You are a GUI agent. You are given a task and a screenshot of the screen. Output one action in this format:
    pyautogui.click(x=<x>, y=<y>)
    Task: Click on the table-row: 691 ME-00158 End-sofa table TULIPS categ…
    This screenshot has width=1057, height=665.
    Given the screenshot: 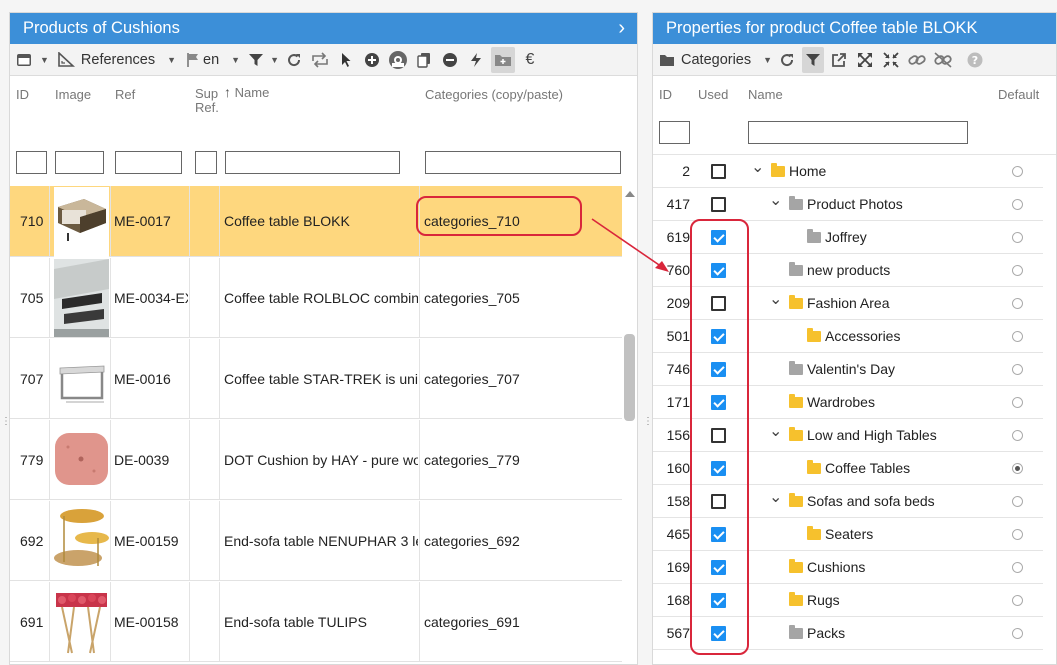 What is the action you would take?
    pyautogui.click(x=316, y=622)
    